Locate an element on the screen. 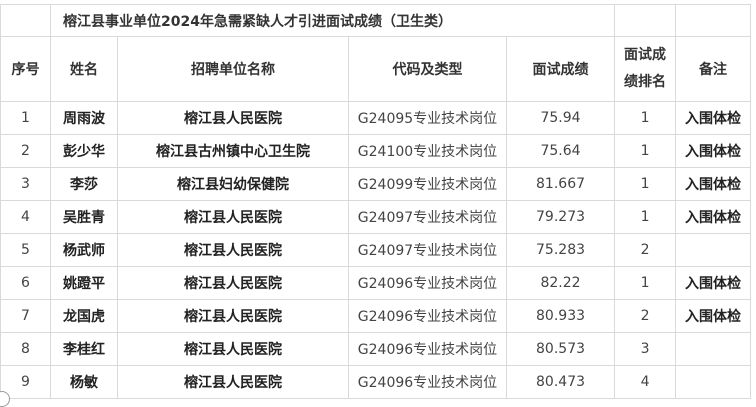 The width and height of the screenshot is (756, 407). cell-no: 3 is located at coordinates (25, 184).